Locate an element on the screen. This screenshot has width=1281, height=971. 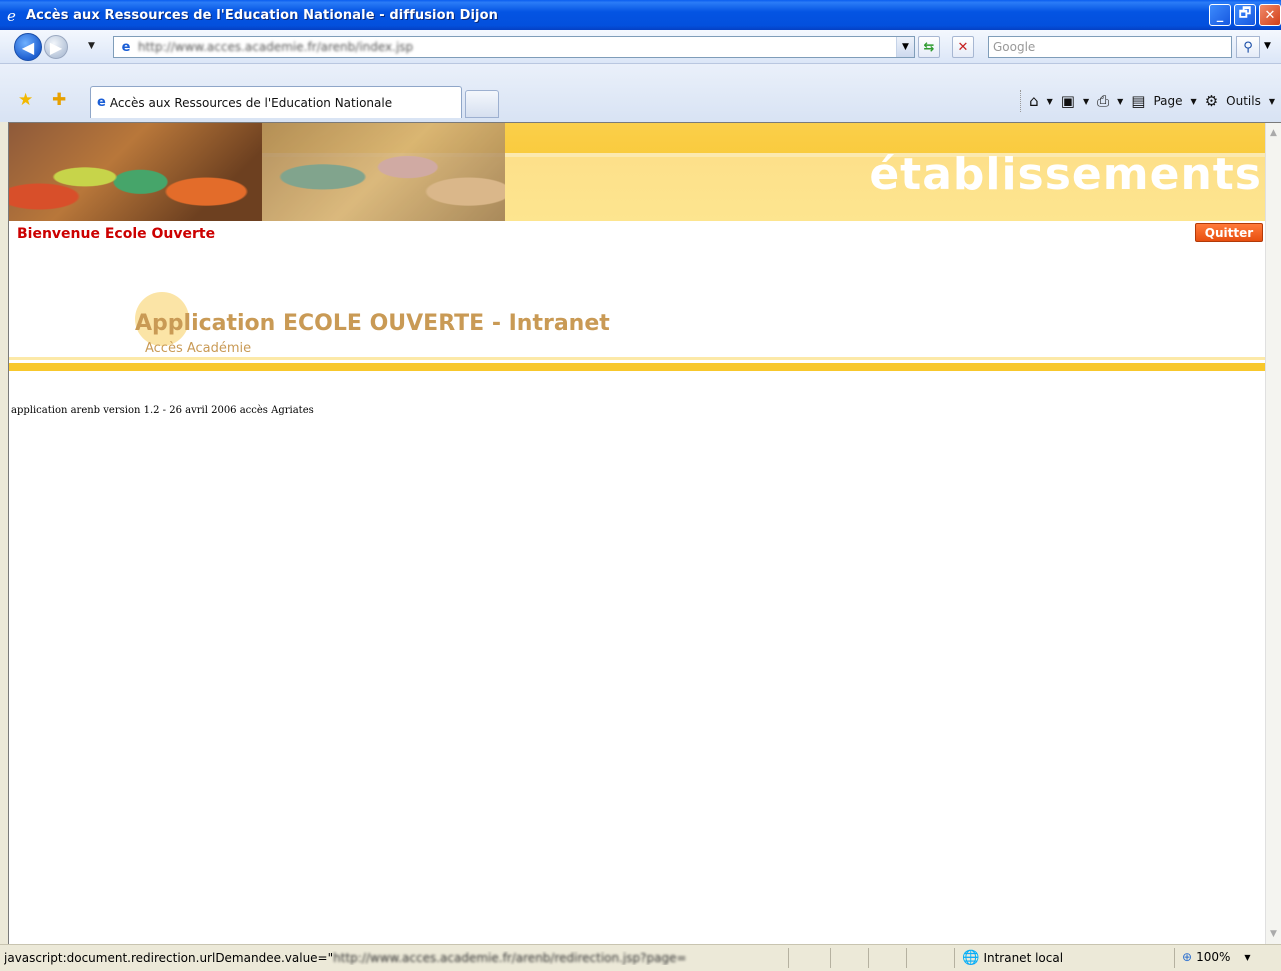
command-bar: ⌂ ▼ ▣ ▼ ⎙ ▼ ▤ Page ▼ ⚙ Outils ▼ is located at coordinates (1150, 101).